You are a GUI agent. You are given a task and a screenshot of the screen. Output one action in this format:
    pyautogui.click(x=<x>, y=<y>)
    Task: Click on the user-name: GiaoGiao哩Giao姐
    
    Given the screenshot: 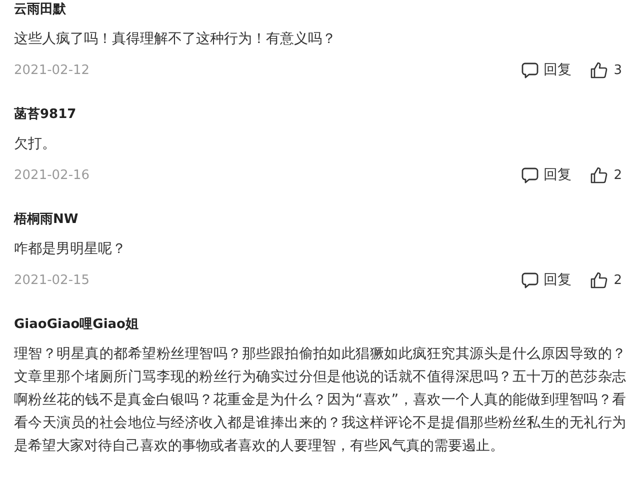 What is the action you would take?
    pyautogui.click(x=320, y=325)
    